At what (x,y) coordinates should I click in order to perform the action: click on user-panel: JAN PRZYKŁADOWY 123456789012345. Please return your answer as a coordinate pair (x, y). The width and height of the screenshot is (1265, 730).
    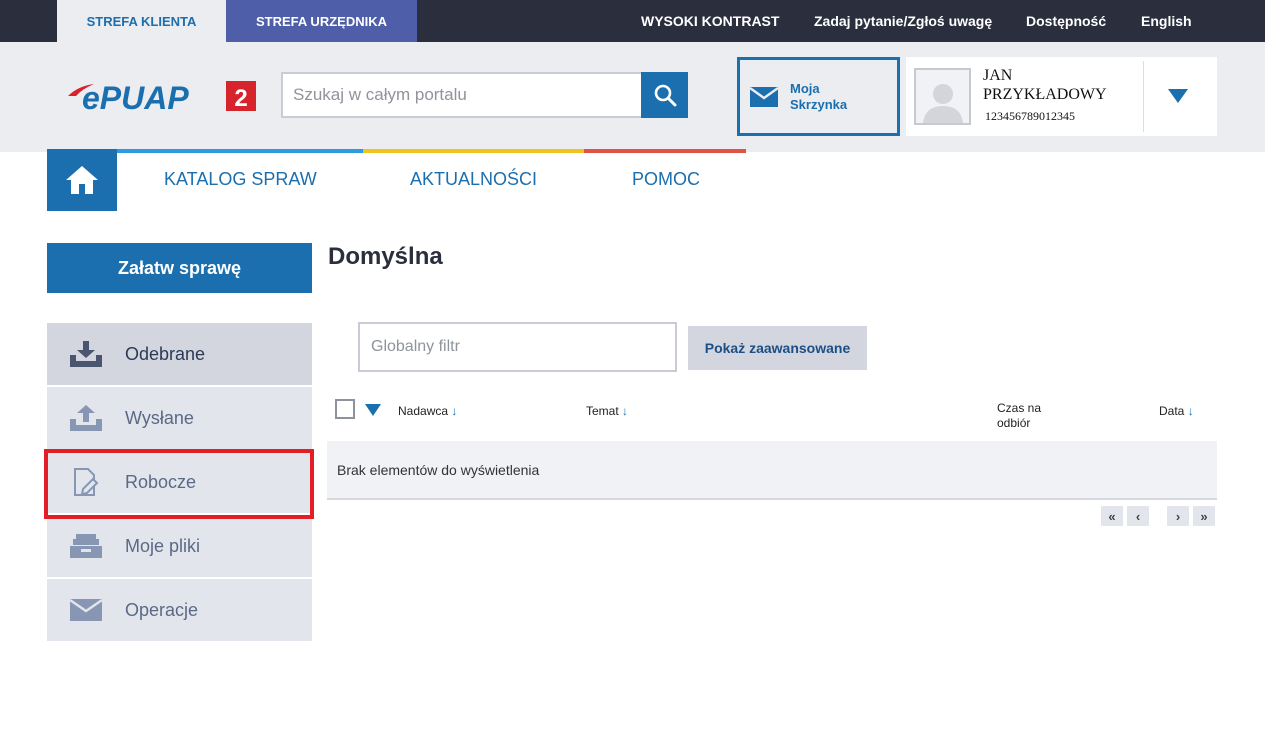
    Looking at the image, I should click on (1061, 96).